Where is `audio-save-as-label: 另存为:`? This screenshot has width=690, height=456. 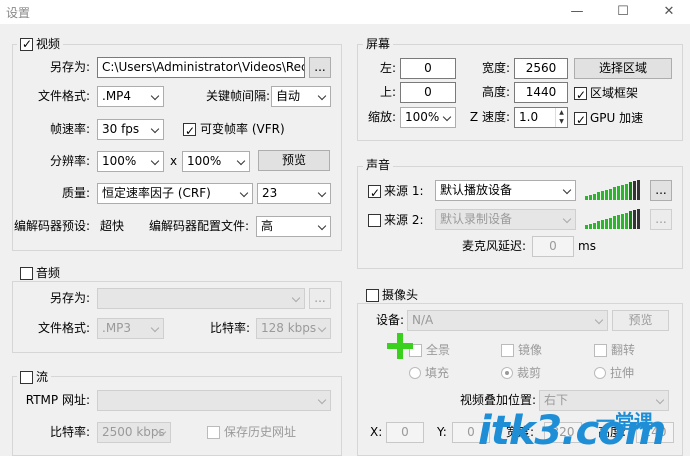 audio-save-as-label: 另存为: is located at coordinates (69, 298).